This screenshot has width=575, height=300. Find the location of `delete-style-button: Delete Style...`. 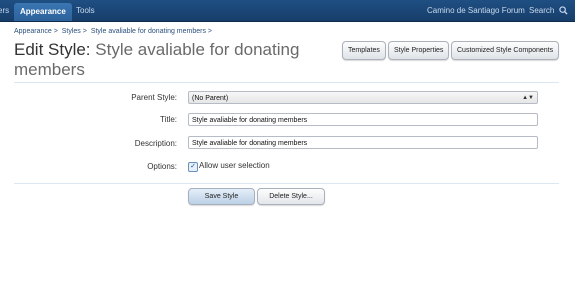

delete-style-button: Delete Style... is located at coordinates (291, 196).